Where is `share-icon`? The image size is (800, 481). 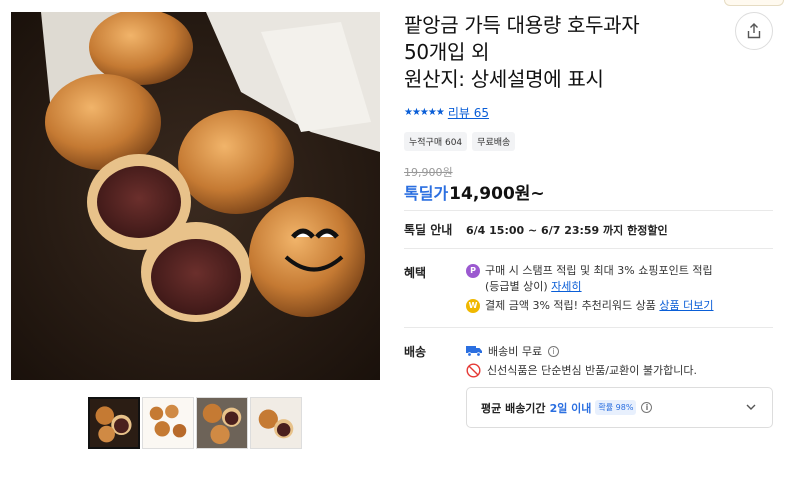
share-icon is located at coordinates (754, 31).